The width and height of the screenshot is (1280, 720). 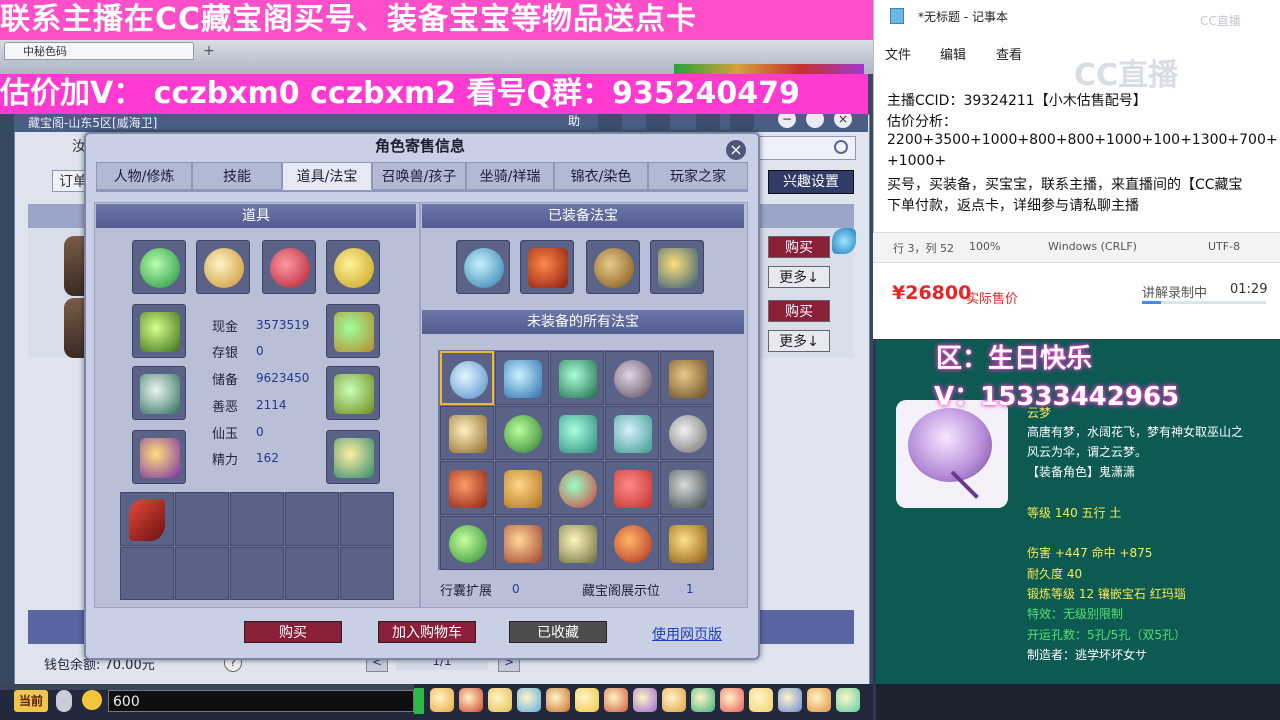 What do you see at coordinates (1013, 205) in the screenshot?
I see `notepad-line: 下单付款，返点卡，详细参与请私聊主播` at bounding box center [1013, 205].